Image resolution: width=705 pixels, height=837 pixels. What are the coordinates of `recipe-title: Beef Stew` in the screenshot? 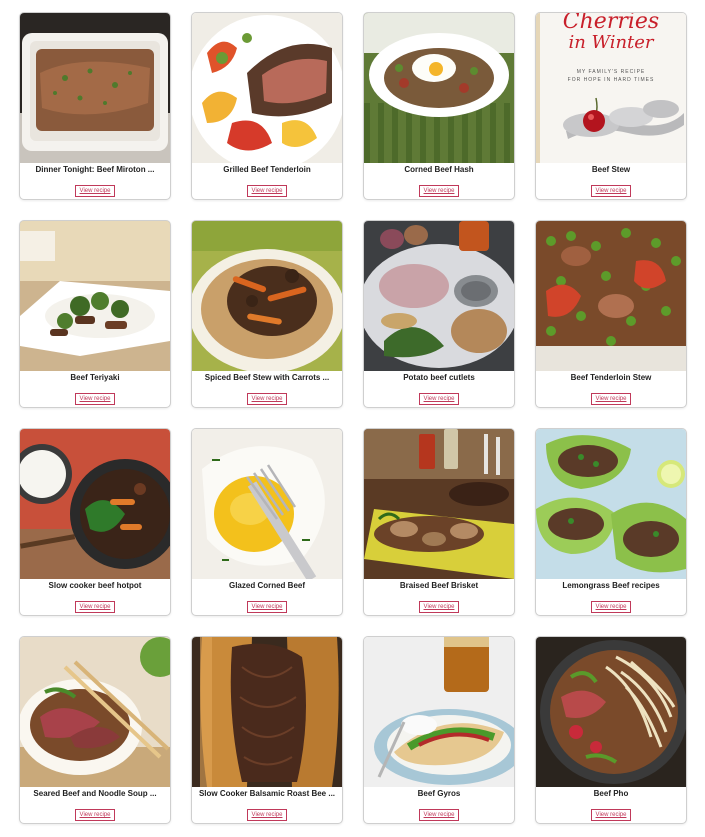 It's located at (611, 169).